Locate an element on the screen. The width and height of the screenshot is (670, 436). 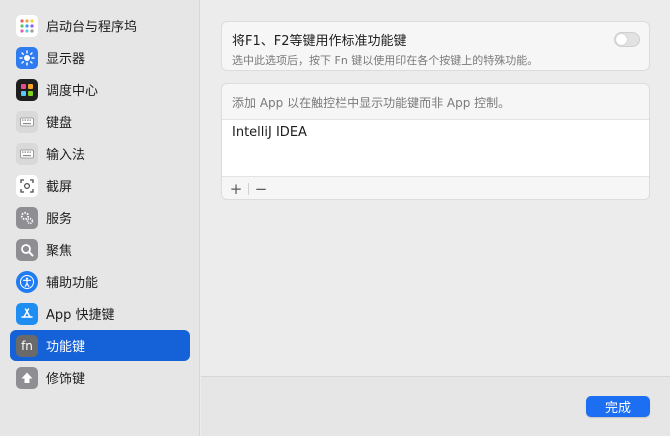
fn-icon-glyph: fn is located at coordinates (27, 345).